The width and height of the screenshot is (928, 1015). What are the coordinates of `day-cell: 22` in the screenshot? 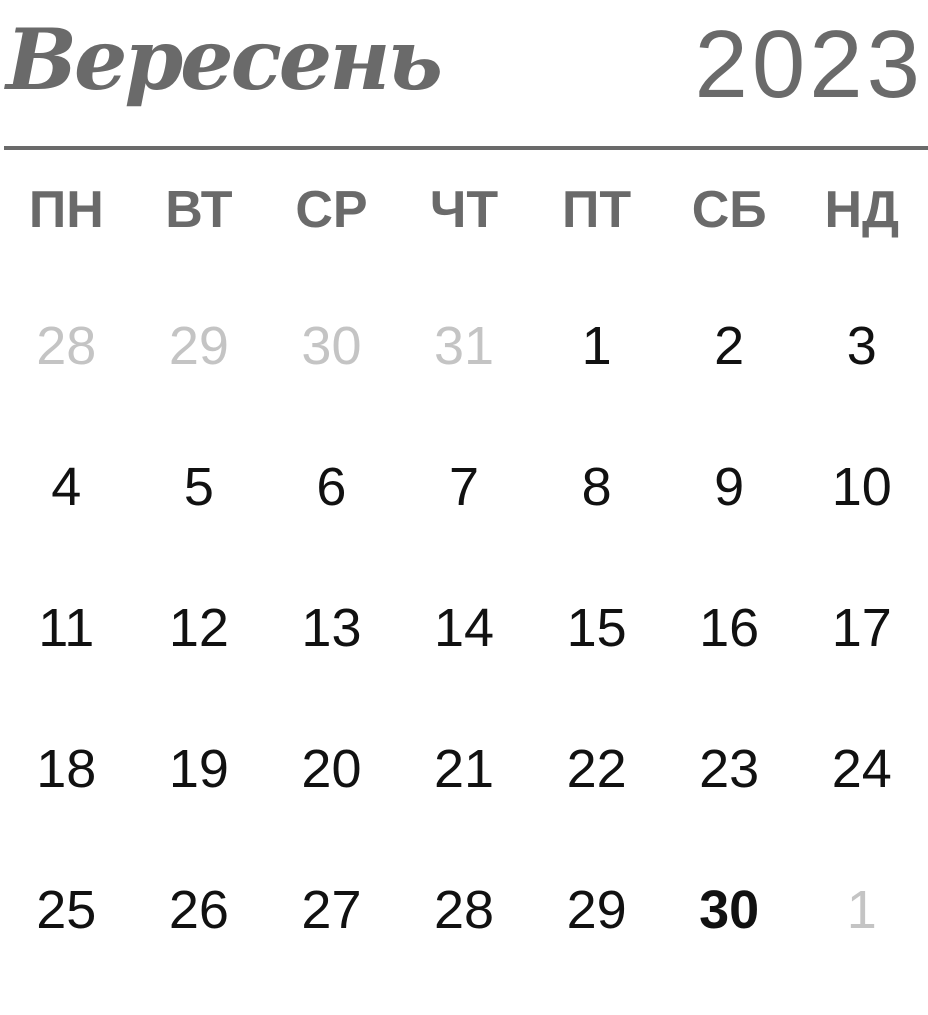 It's located at (596, 803).